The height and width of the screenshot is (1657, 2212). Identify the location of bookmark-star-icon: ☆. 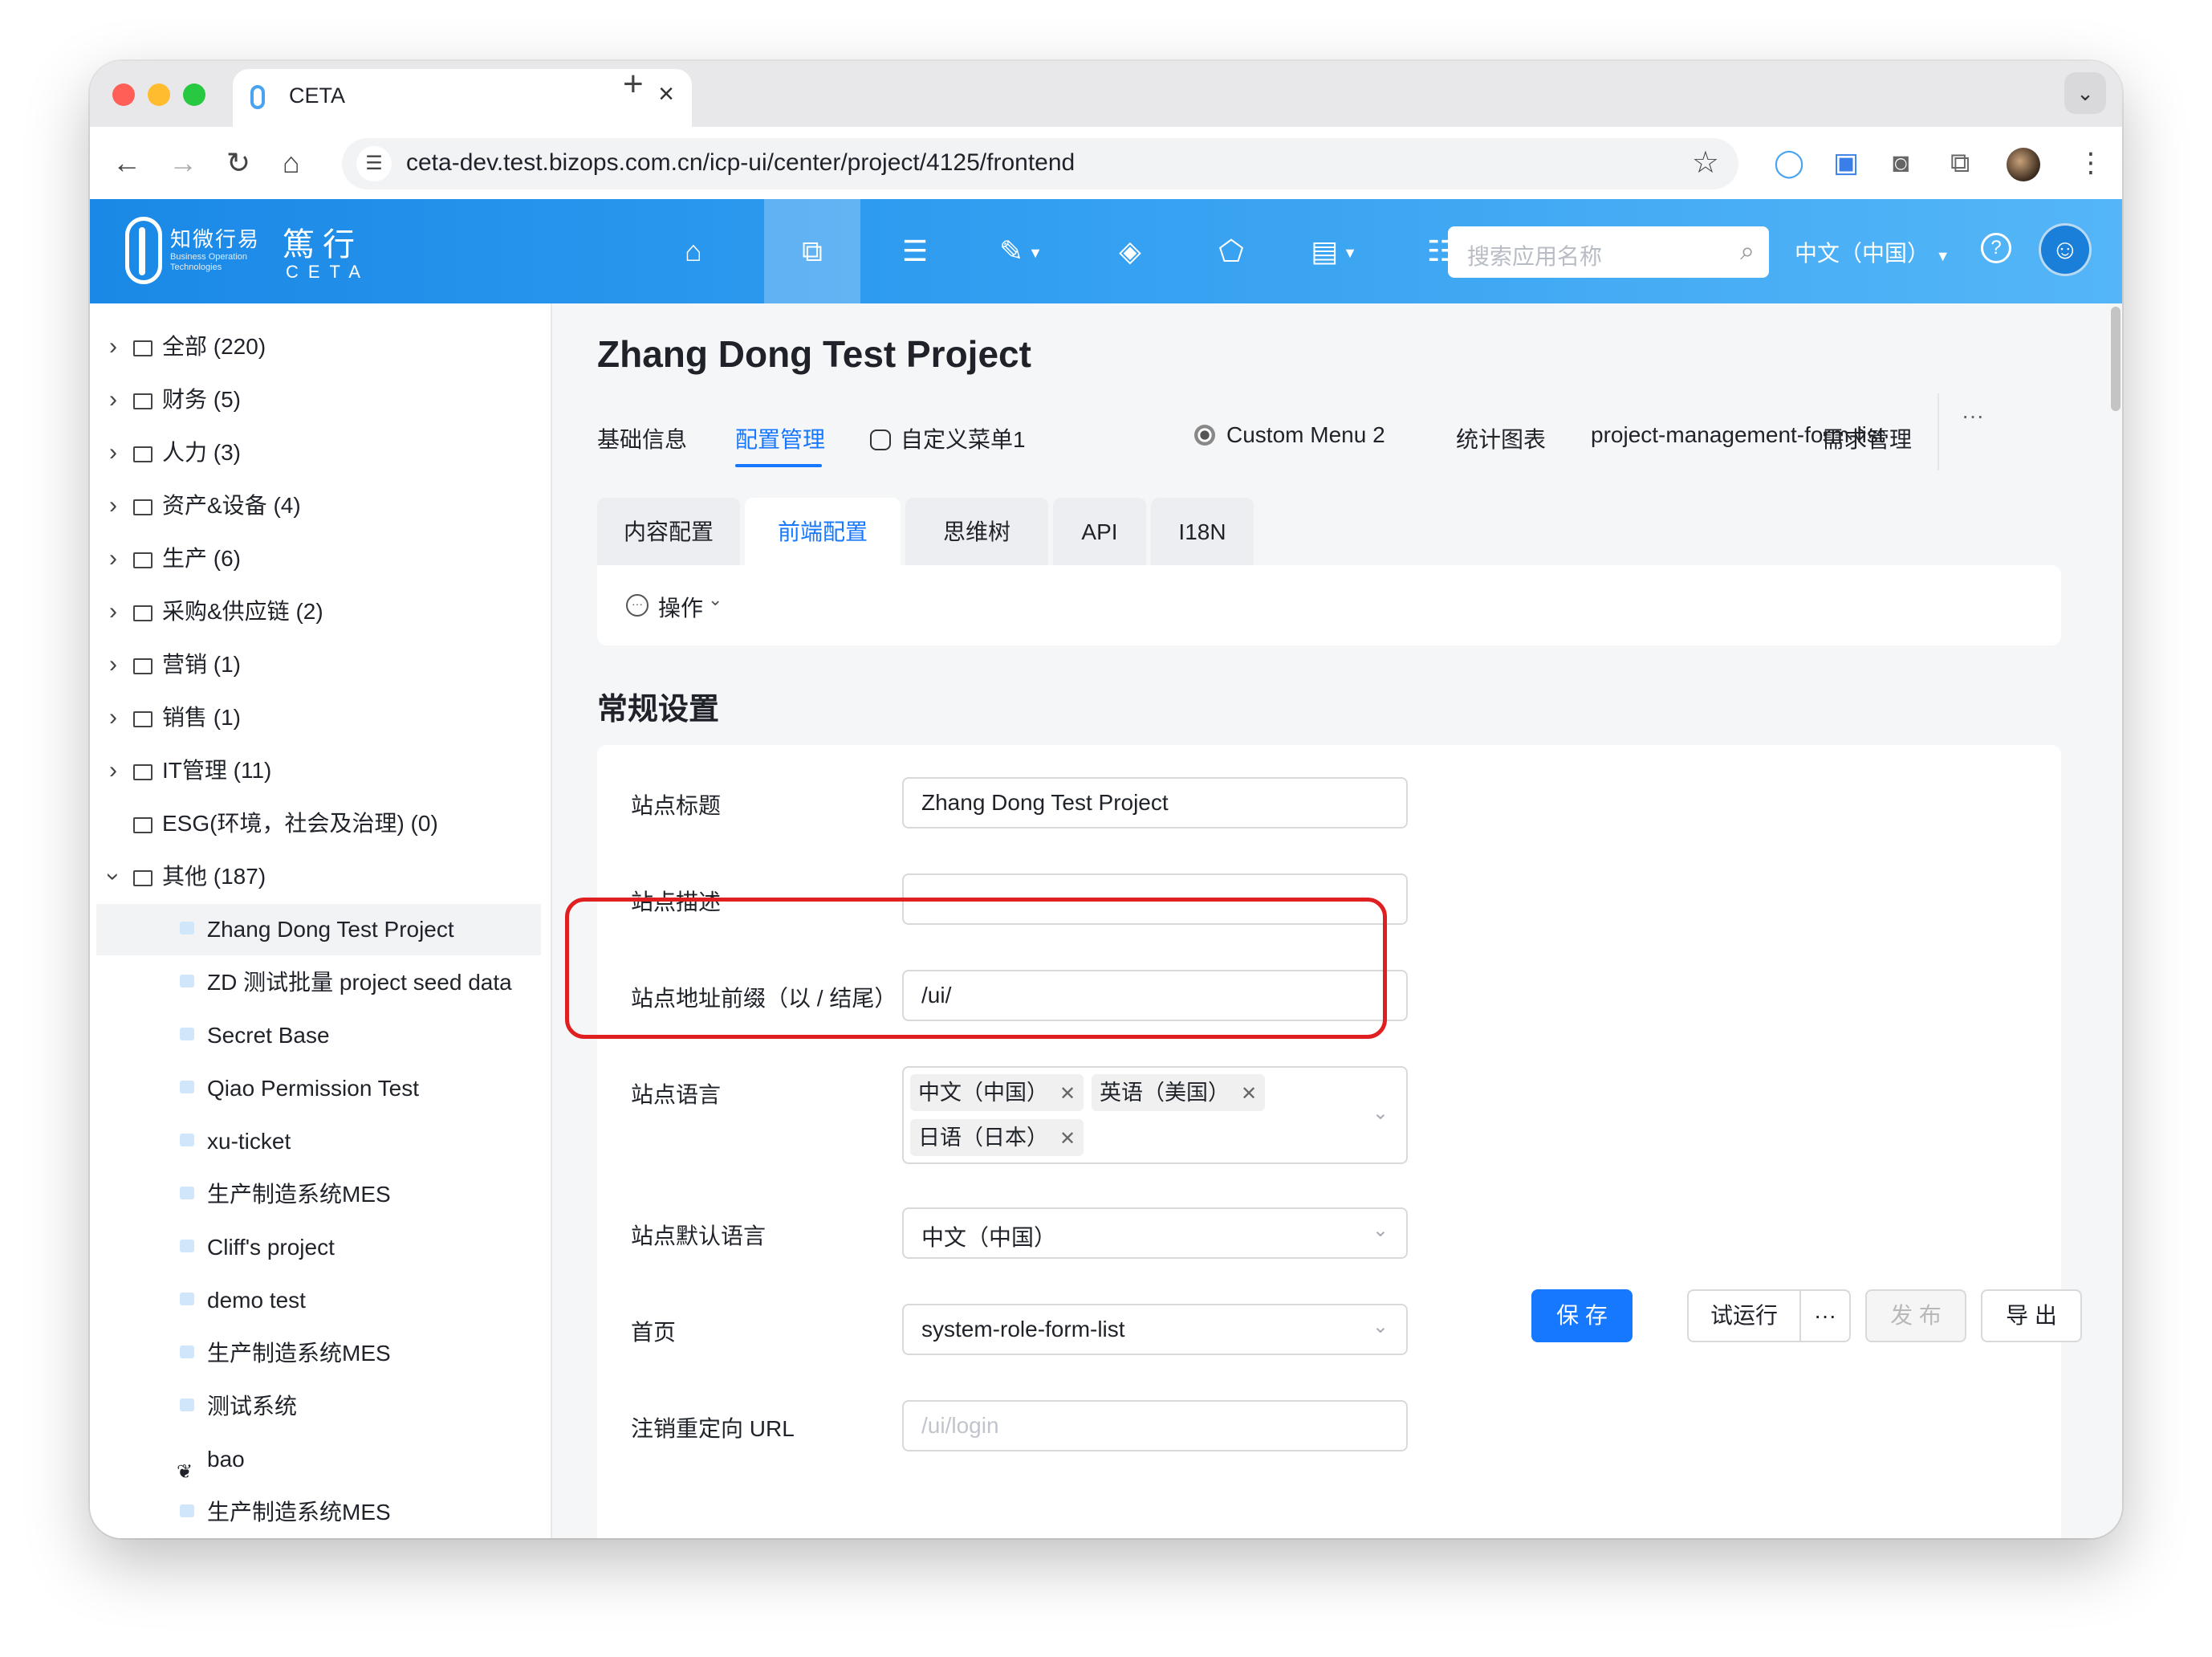
(1706, 163).